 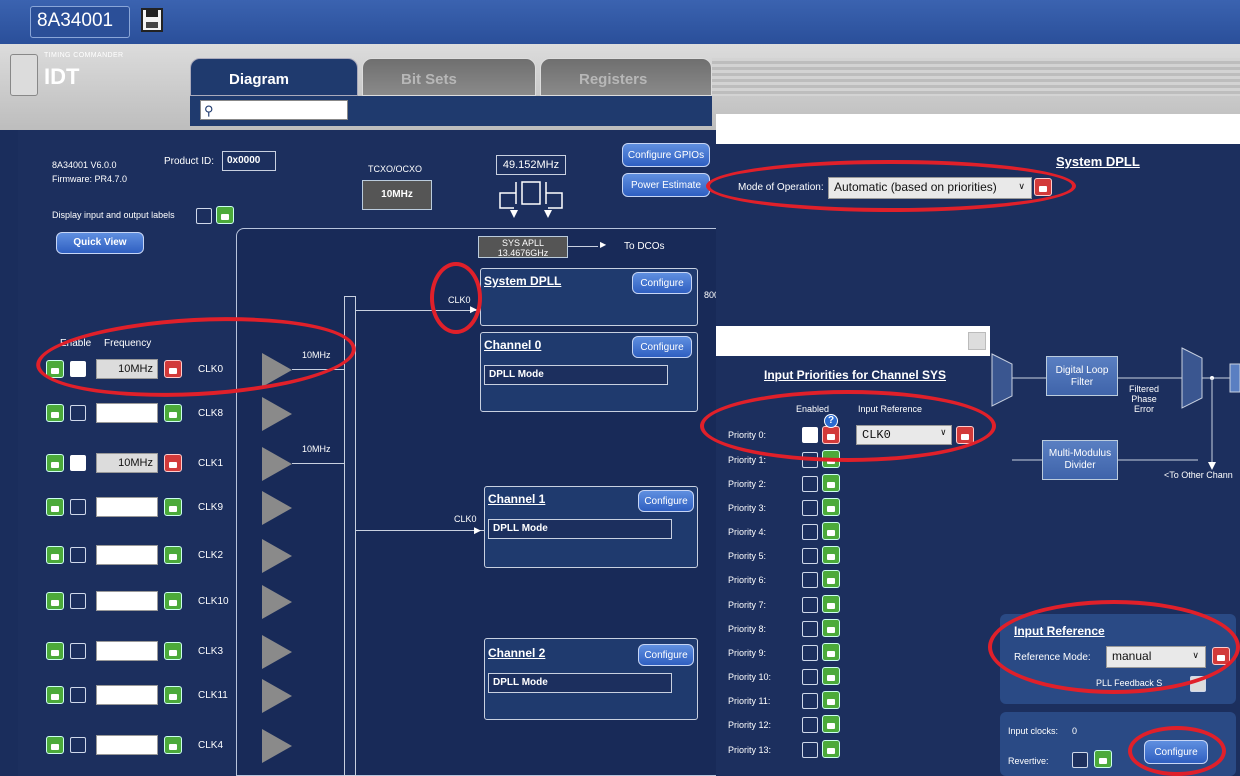 What do you see at coordinates (531, 165) in the screenshot?
I see `xtal-freq: 49.152MHz` at bounding box center [531, 165].